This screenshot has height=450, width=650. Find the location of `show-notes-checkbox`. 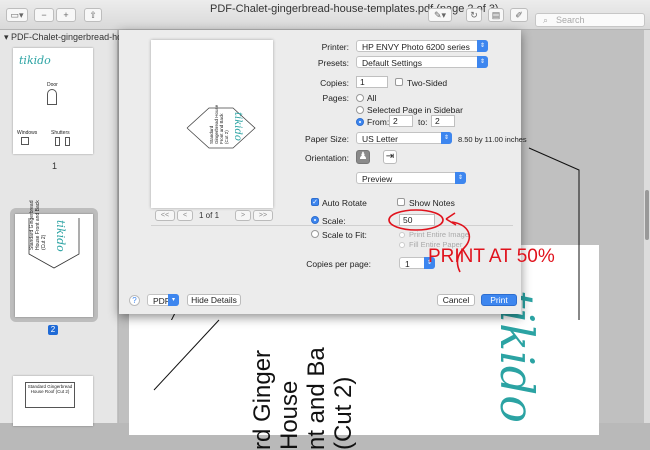

show-notes-checkbox is located at coordinates (401, 202).